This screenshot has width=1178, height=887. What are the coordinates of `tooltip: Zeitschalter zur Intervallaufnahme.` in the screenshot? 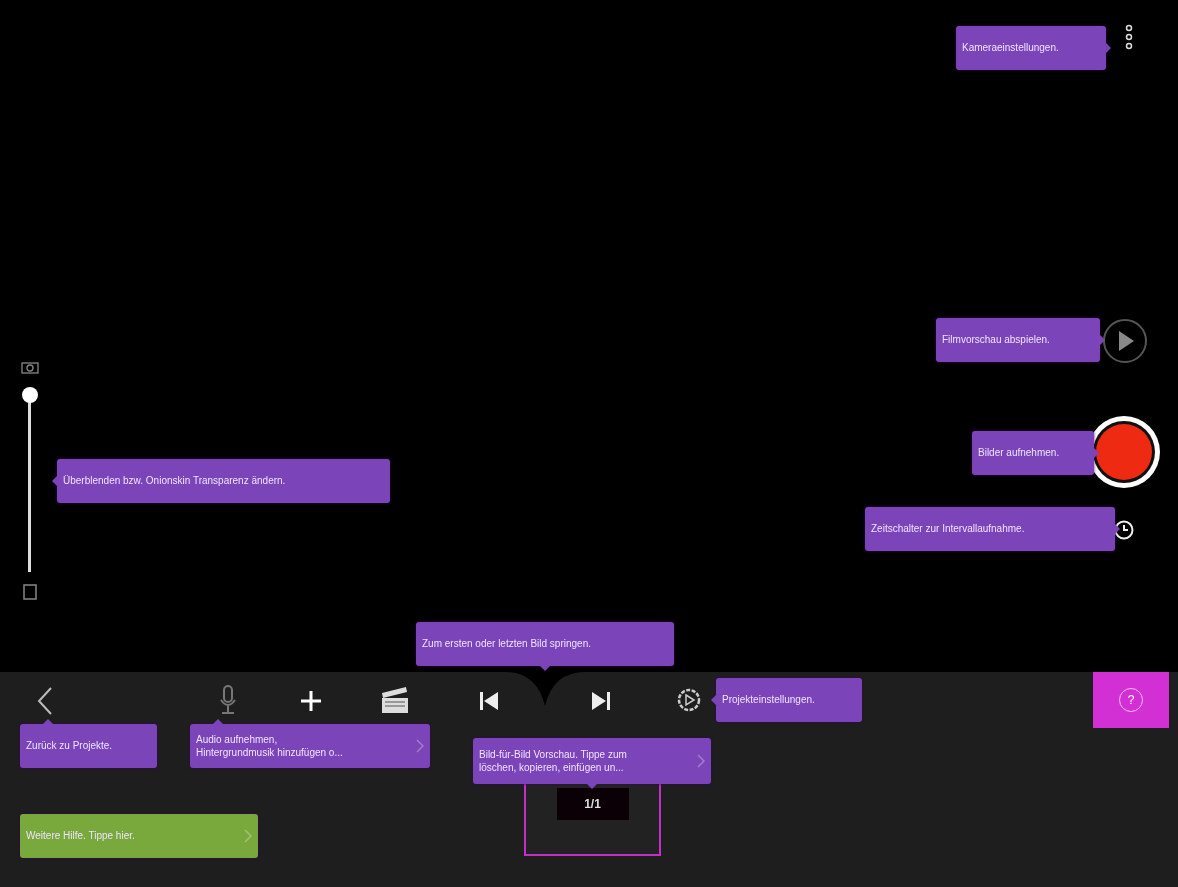 It's located at (990, 529).